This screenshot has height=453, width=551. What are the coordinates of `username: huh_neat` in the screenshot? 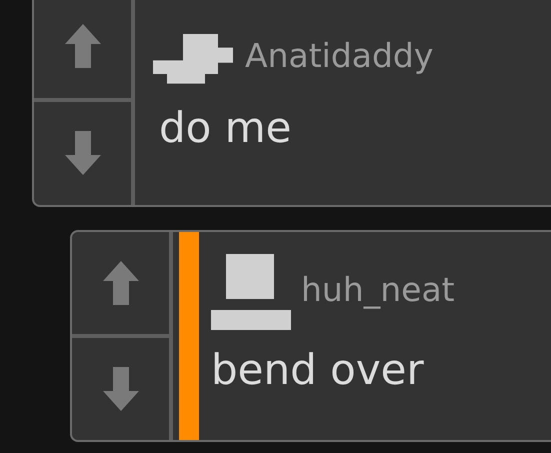 It's located at (378, 290).